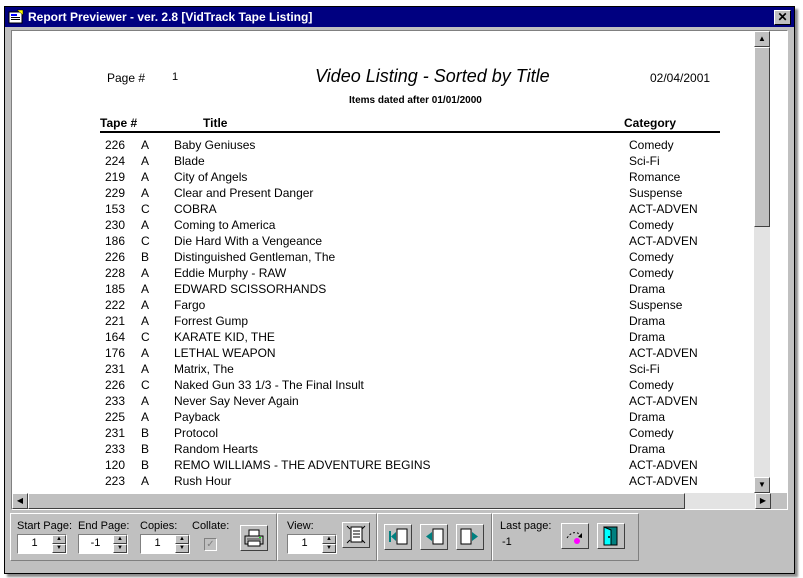 This screenshot has width=803, height=578. Describe the element at coordinates (59, 539) in the screenshot. I see `start-page-up-button: ▲` at that location.